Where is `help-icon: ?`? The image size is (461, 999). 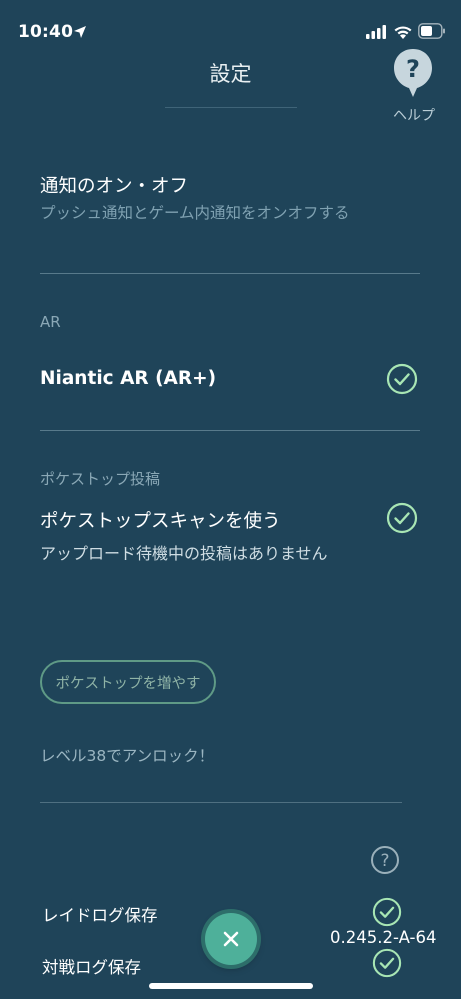 help-icon: ? is located at coordinates (413, 73).